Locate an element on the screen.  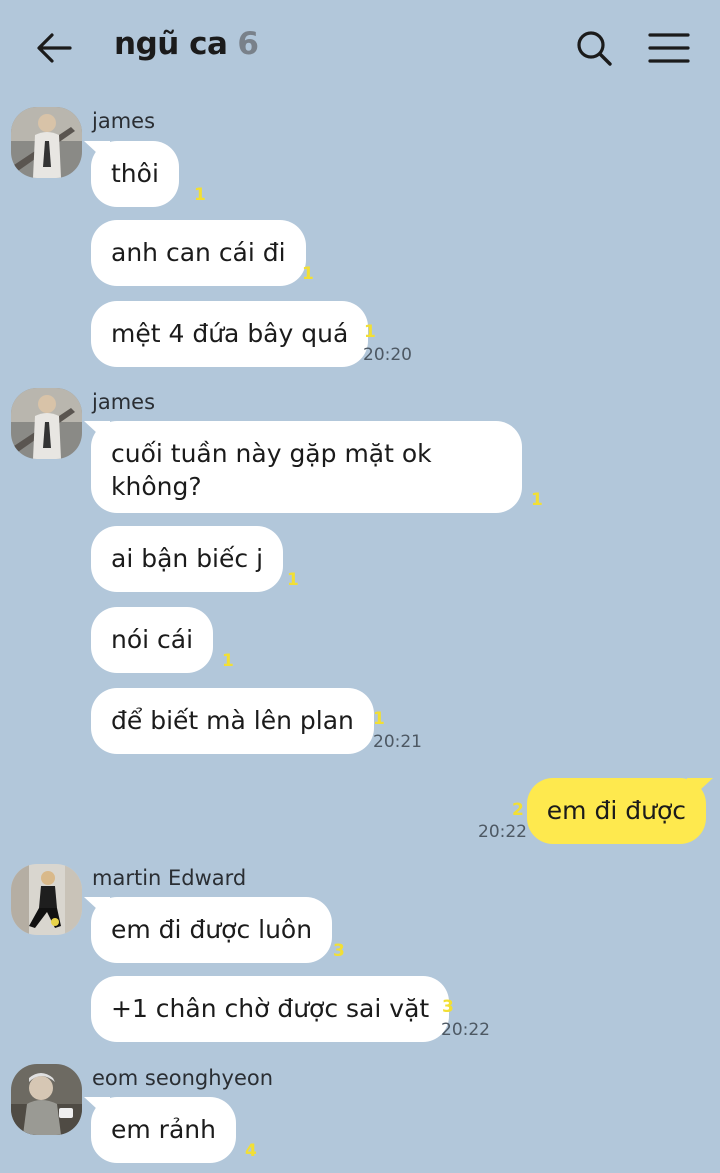
avatar-martin-edward is located at coordinates (46, 899).